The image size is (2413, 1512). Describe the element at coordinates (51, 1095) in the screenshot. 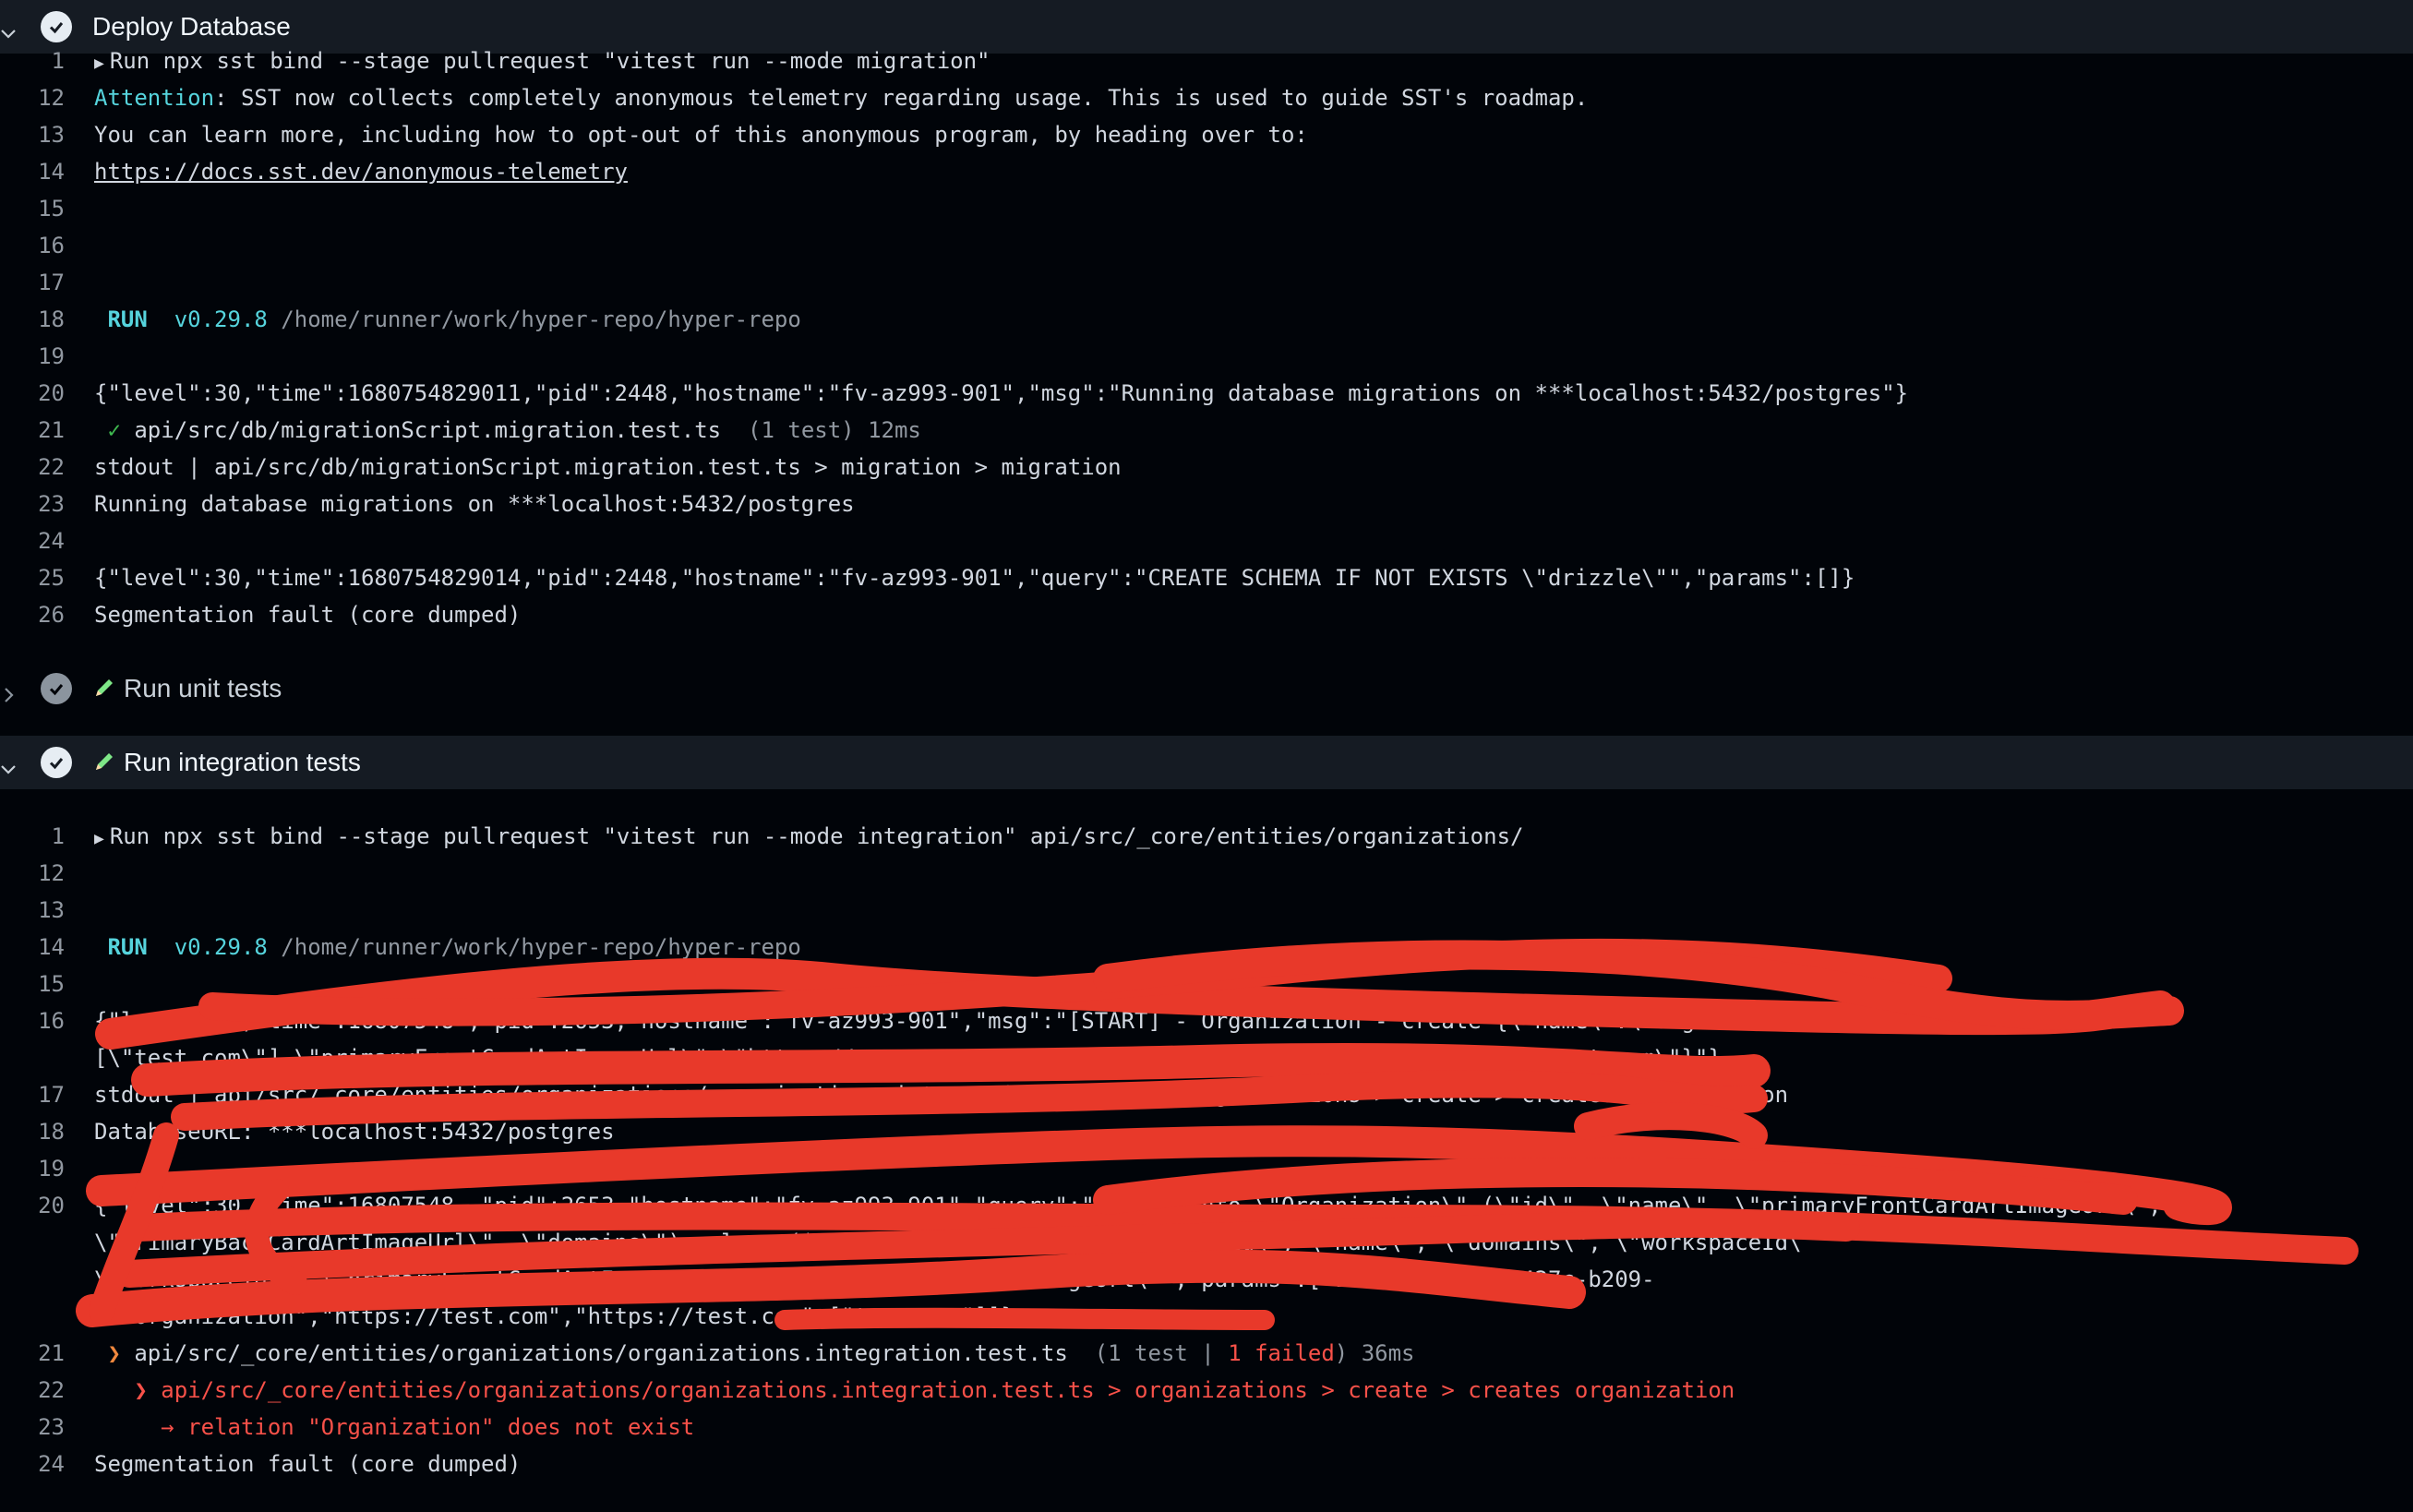

I see `line-number: 17` at that location.